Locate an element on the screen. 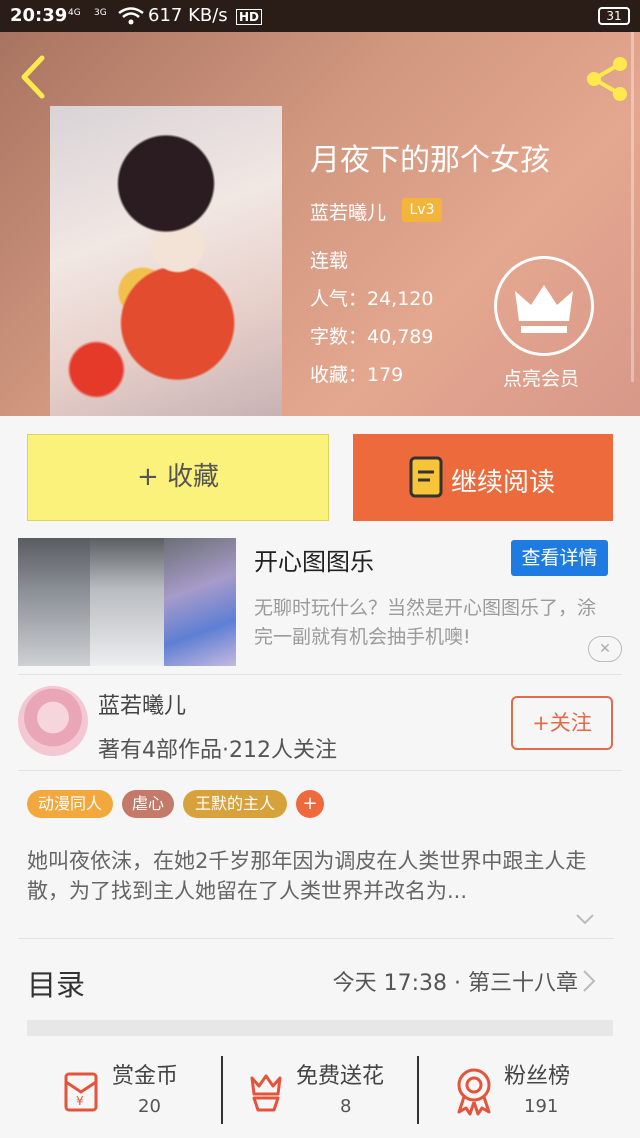  book-icon is located at coordinates (426, 477).